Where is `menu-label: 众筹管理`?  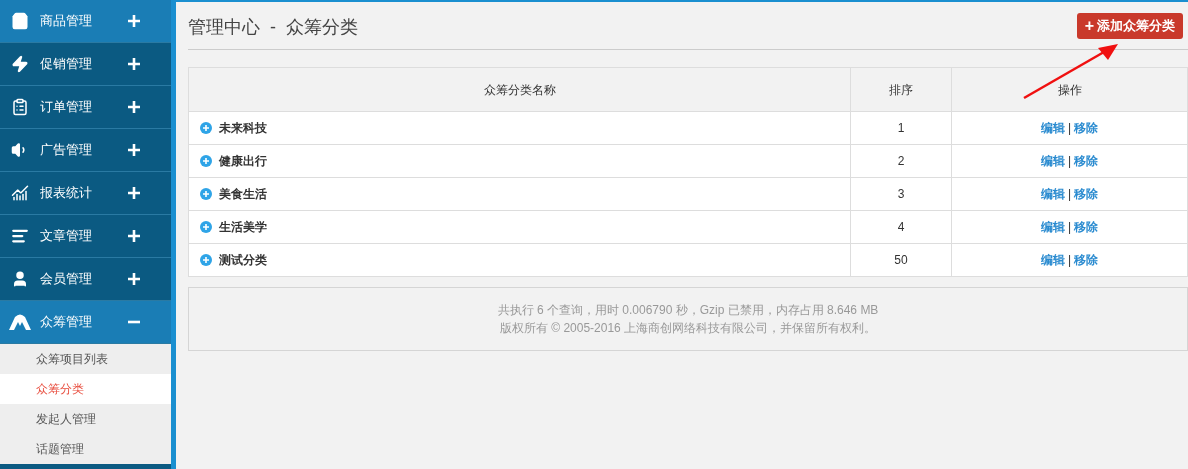 menu-label: 众筹管理 is located at coordinates (66, 322).